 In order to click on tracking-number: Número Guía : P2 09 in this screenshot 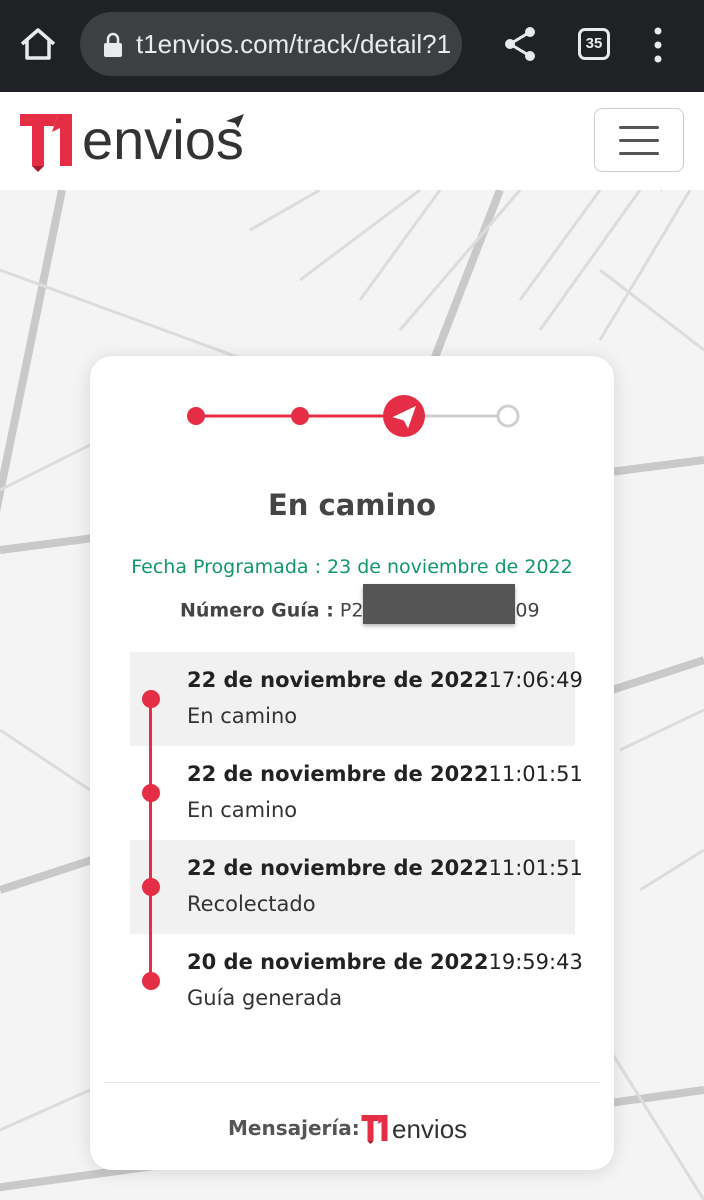, I will do `click(360, 604)`.